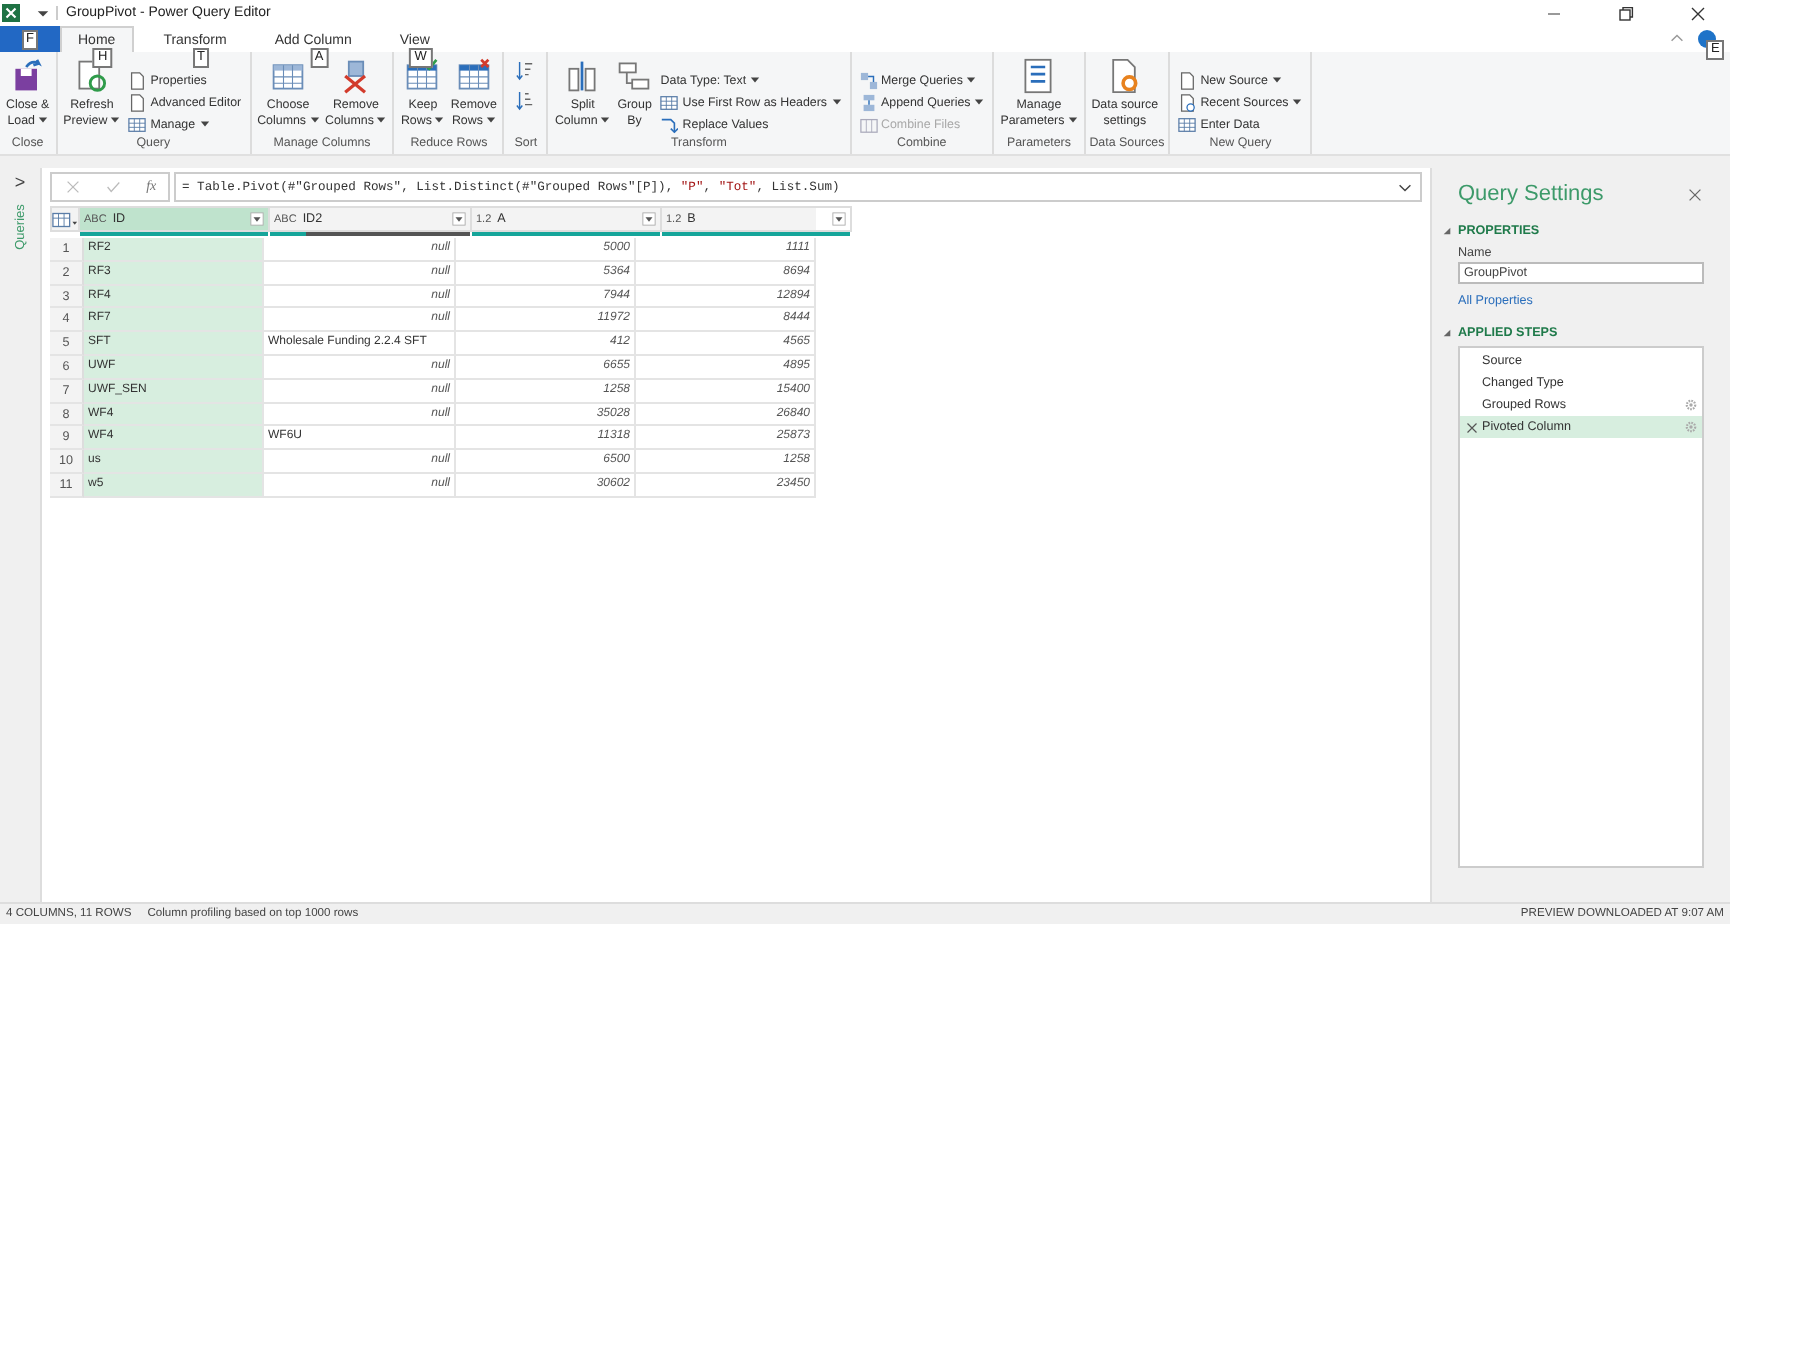 The width and height of the screenshot is (1800, 1350). Describe the element at coordinates (113, 186) in the screenshot. I see `checkmark-icon` at that location.